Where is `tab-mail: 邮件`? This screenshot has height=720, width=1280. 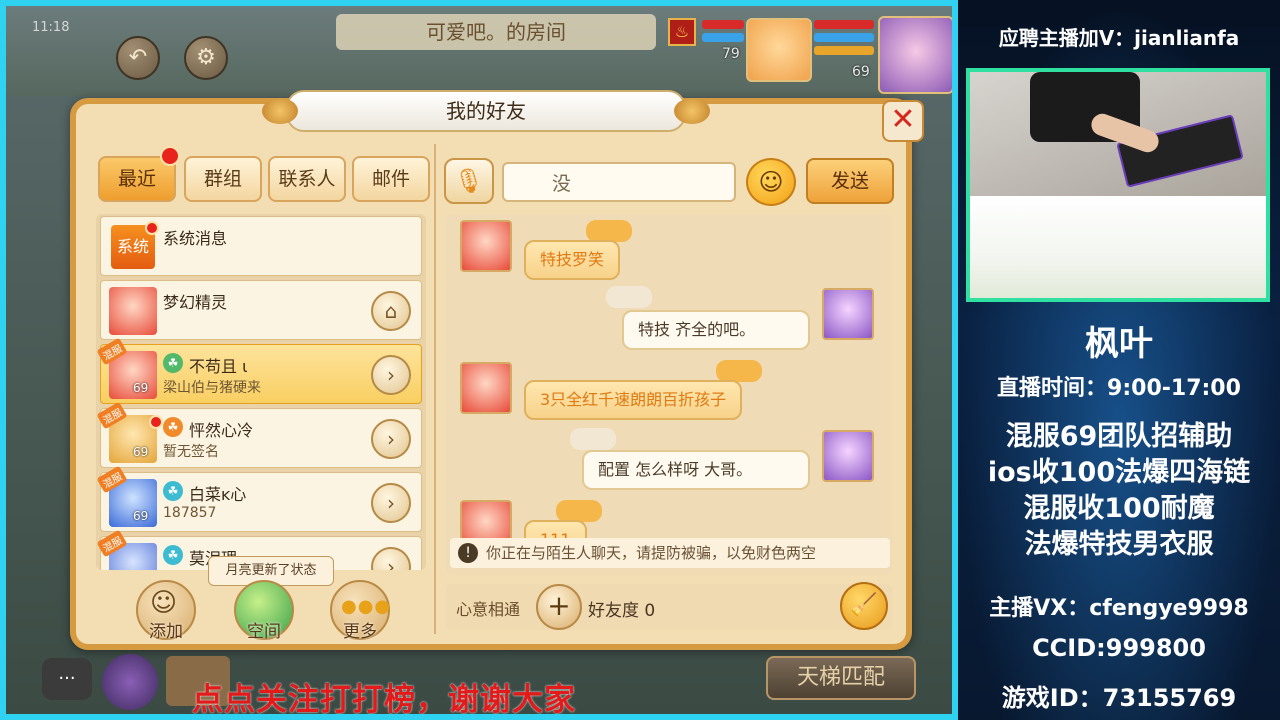
tab-mail: 邮件 is located at coordinates (391, 179).